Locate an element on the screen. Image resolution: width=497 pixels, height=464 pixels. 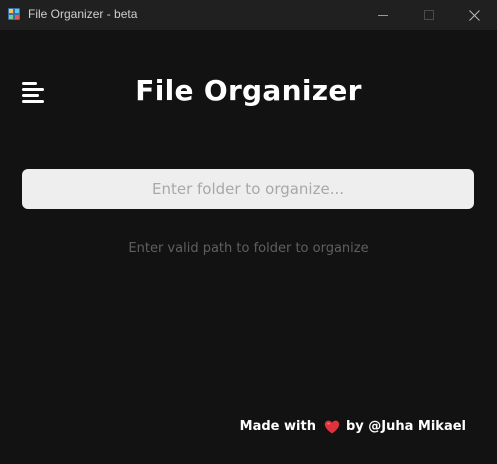
minimize-icon is located at coordinates (383, 15).